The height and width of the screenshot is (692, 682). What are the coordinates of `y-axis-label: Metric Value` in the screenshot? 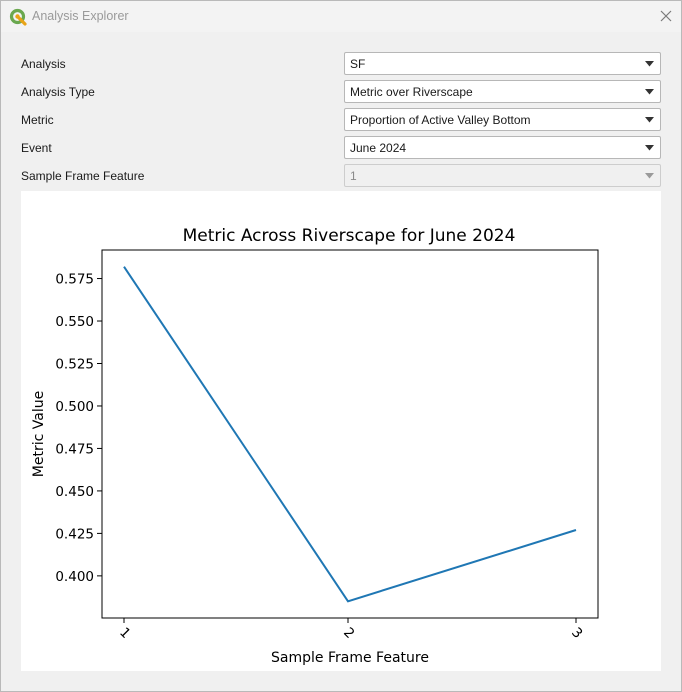 It's located at (39, 434).